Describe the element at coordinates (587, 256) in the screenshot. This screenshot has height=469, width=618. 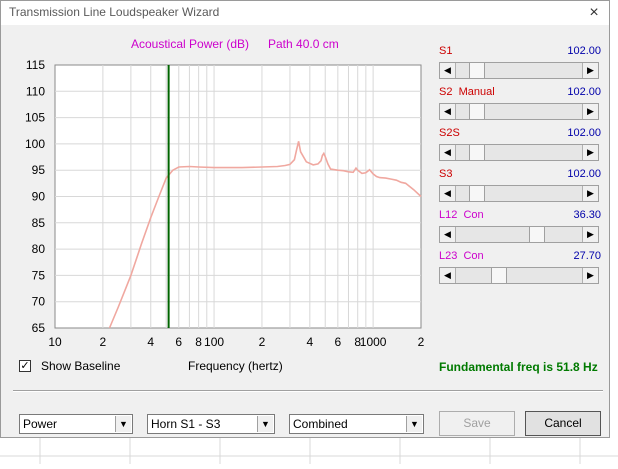
I see `slider-value: 27.70` at that location.